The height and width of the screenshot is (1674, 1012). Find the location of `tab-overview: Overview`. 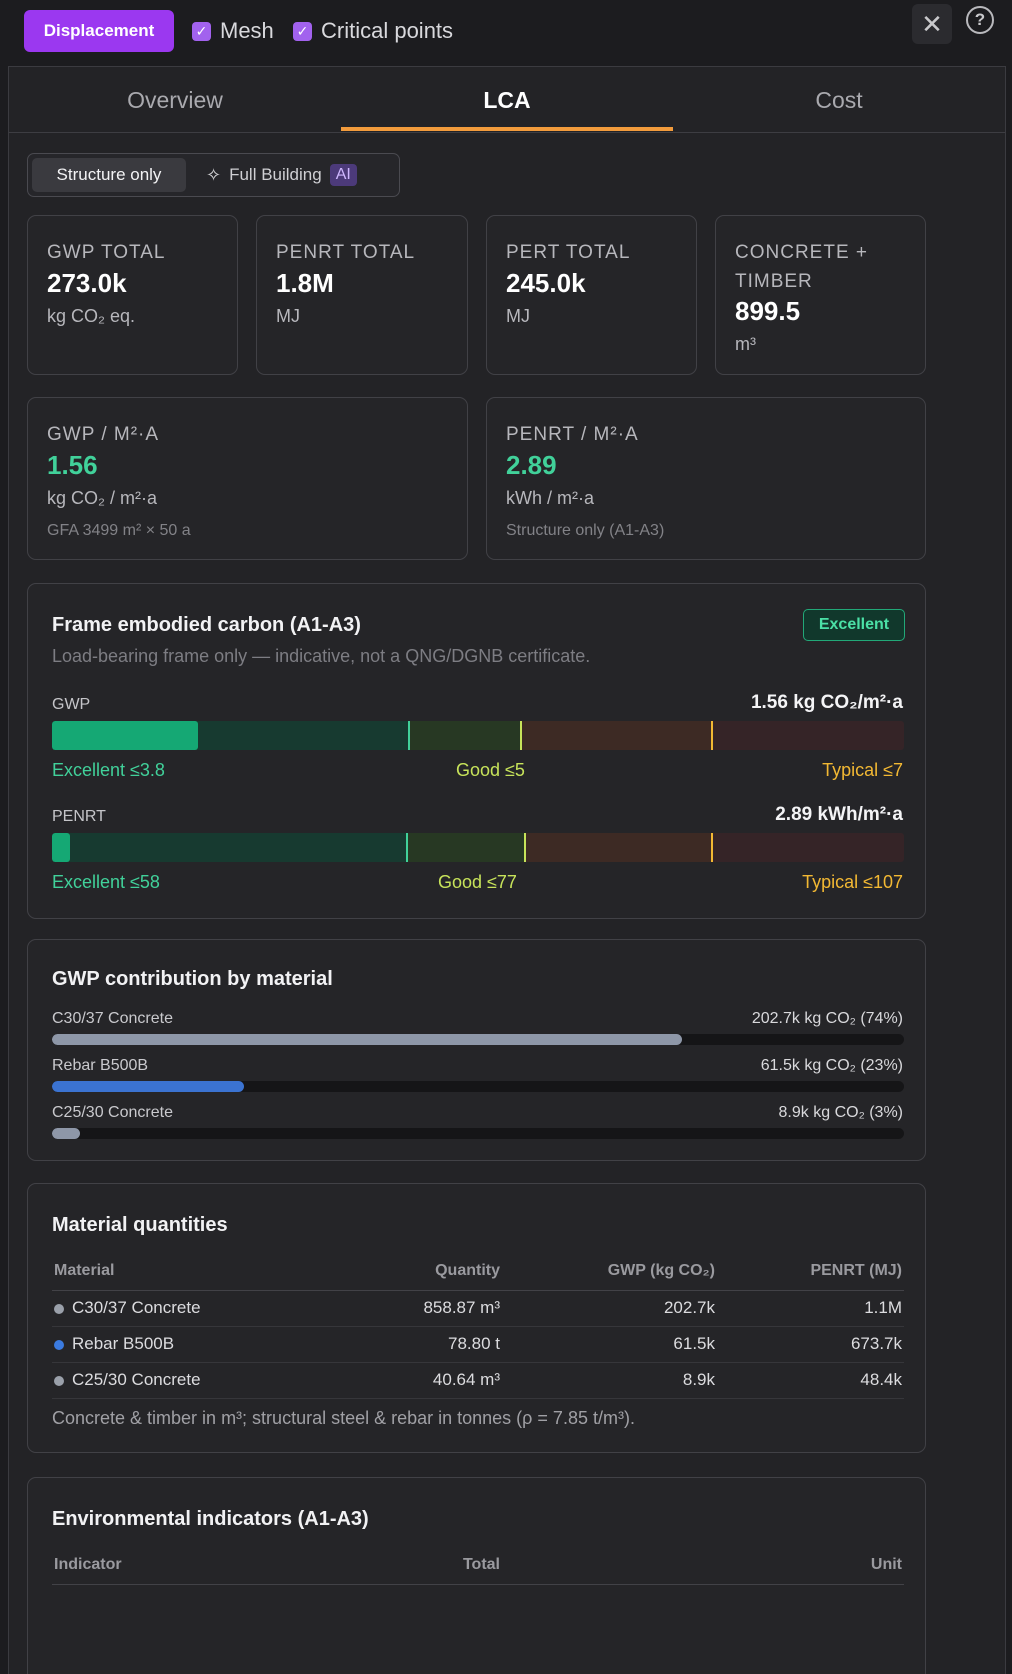

tab-overview: Overview is located at coordinates (175, 100).